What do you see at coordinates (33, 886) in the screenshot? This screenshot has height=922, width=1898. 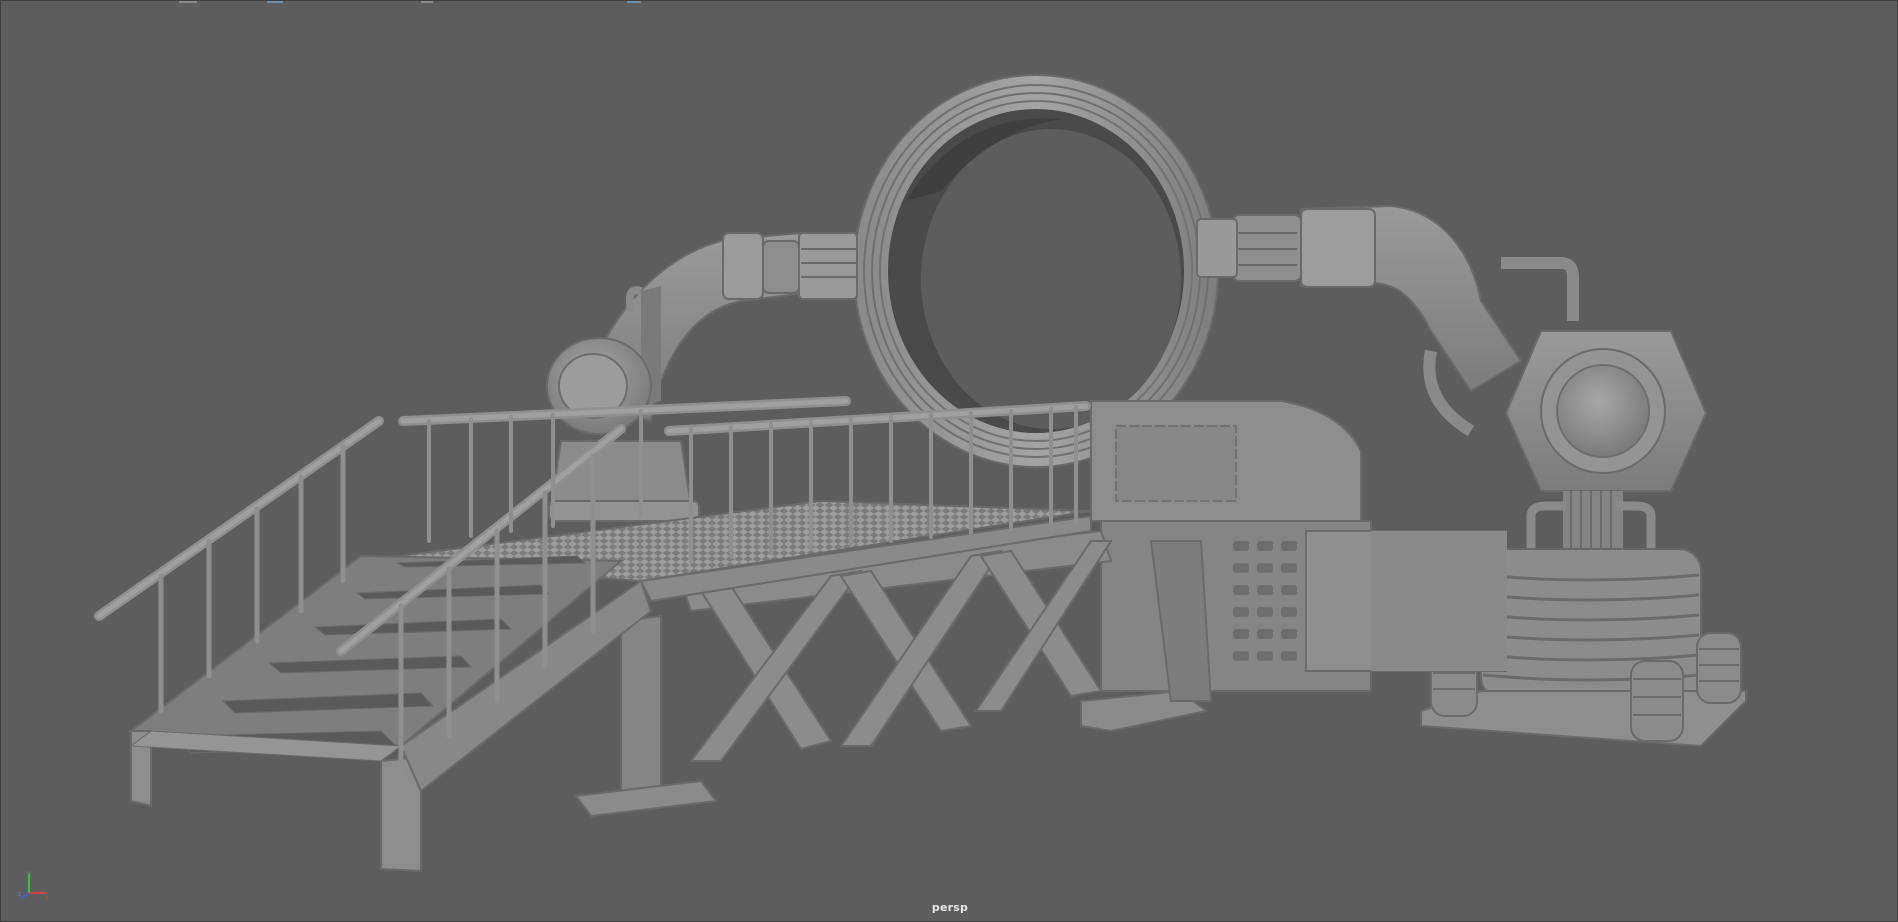 I see `axis-gizmo-icon: y z x` at bounding box center [33, 886].